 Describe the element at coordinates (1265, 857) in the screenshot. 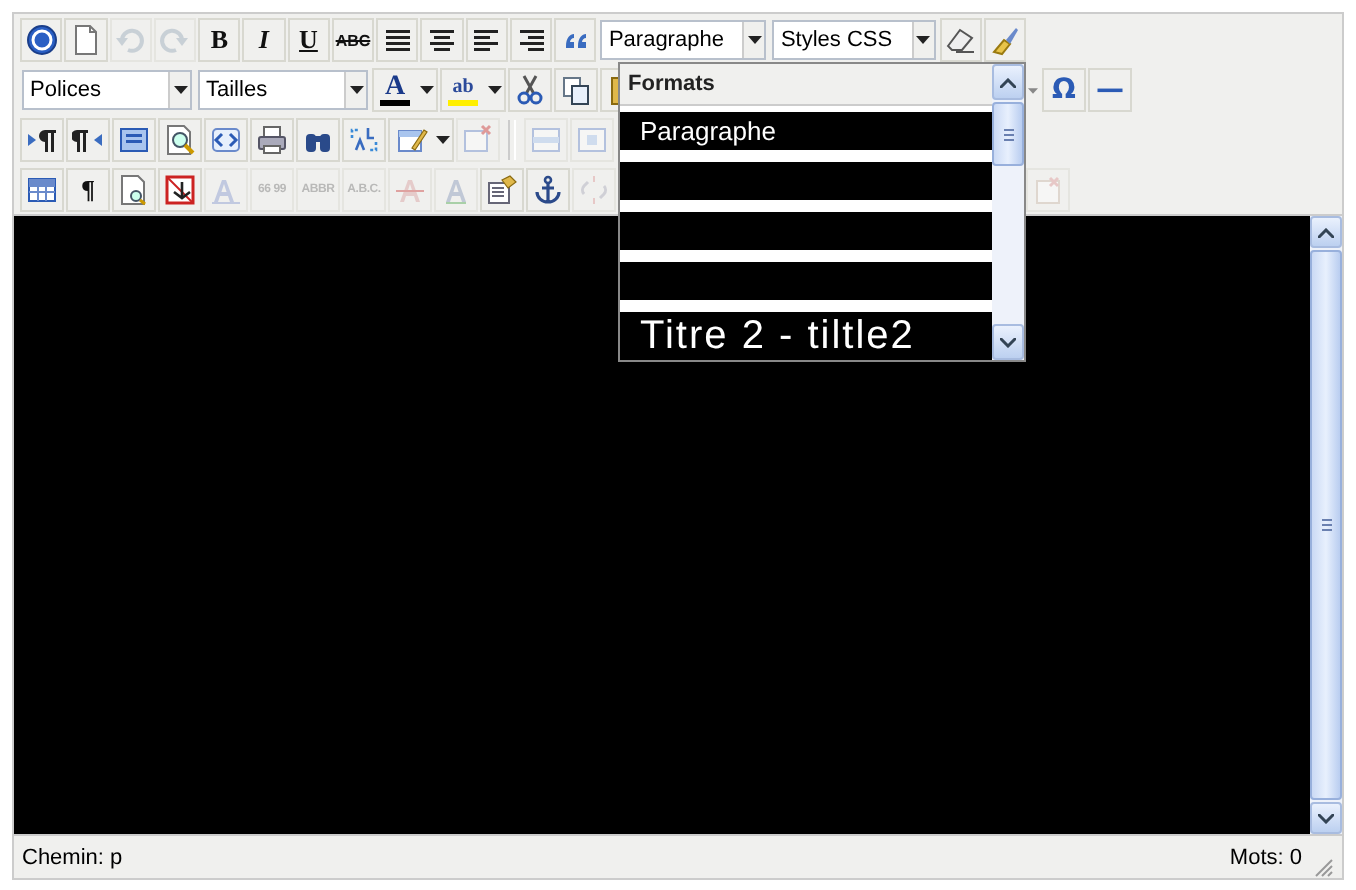

I see `word-count: Mots: 0` at that location.